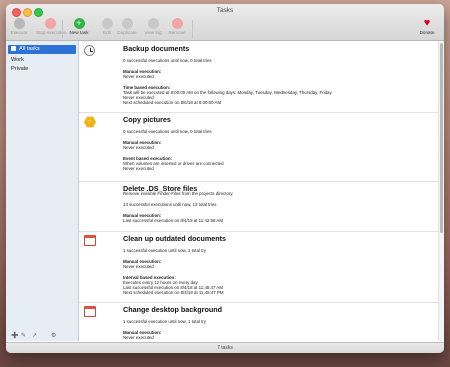 The width and height of the screenshot is (450, 367). I want to click on list-icon, so click(13, 48).